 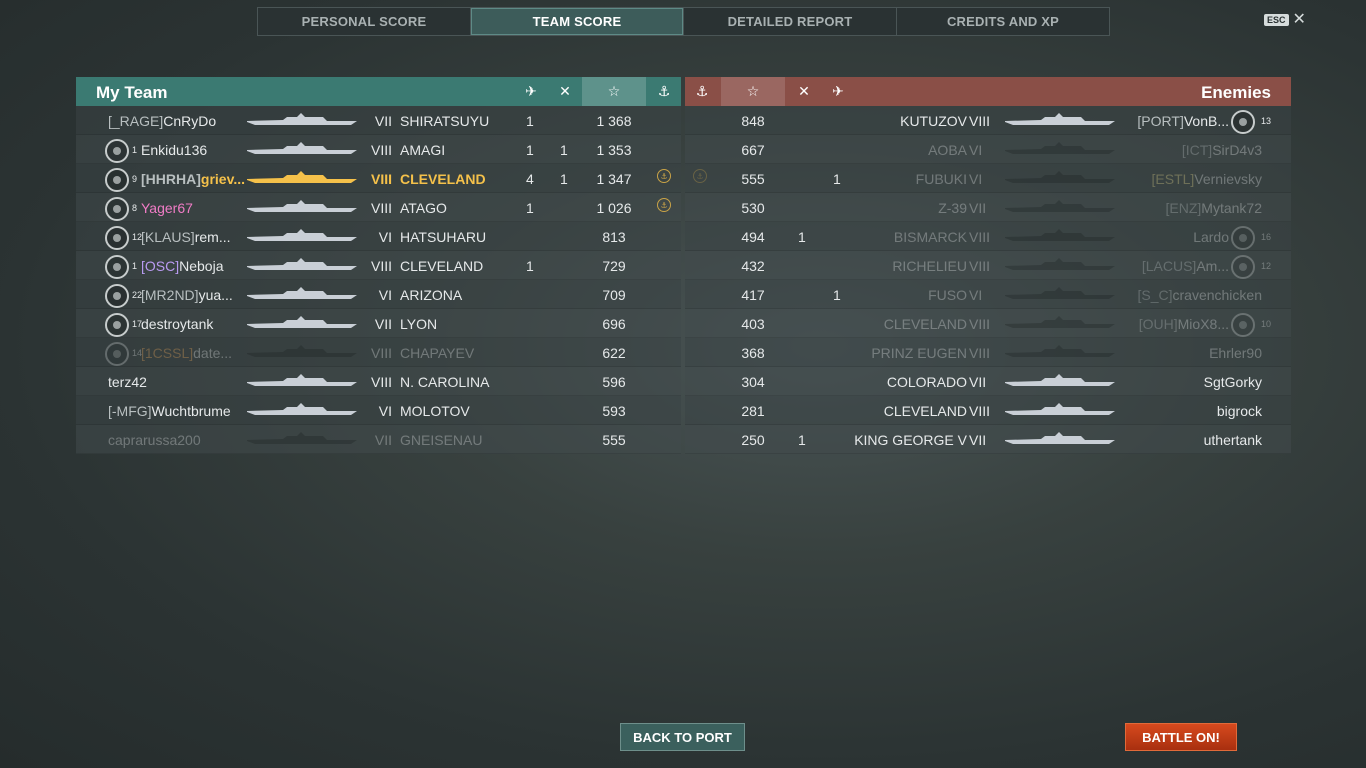 What do you see at coordinates (1158, 324) in the screenshot?
I see `clan-tag: [OUH]` at bounding box center [1158, 324].